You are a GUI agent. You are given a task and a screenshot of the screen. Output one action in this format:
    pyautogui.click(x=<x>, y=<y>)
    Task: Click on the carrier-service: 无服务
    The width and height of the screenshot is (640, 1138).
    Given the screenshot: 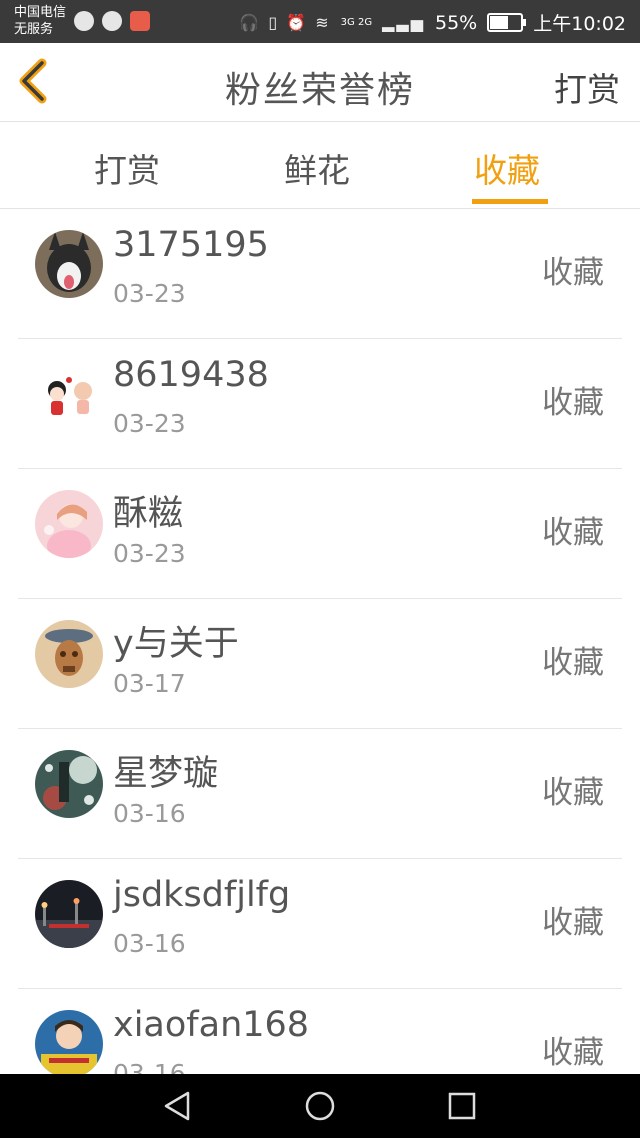 What is the action you would take?
    pyautogui.click(x=34, y=29)
    